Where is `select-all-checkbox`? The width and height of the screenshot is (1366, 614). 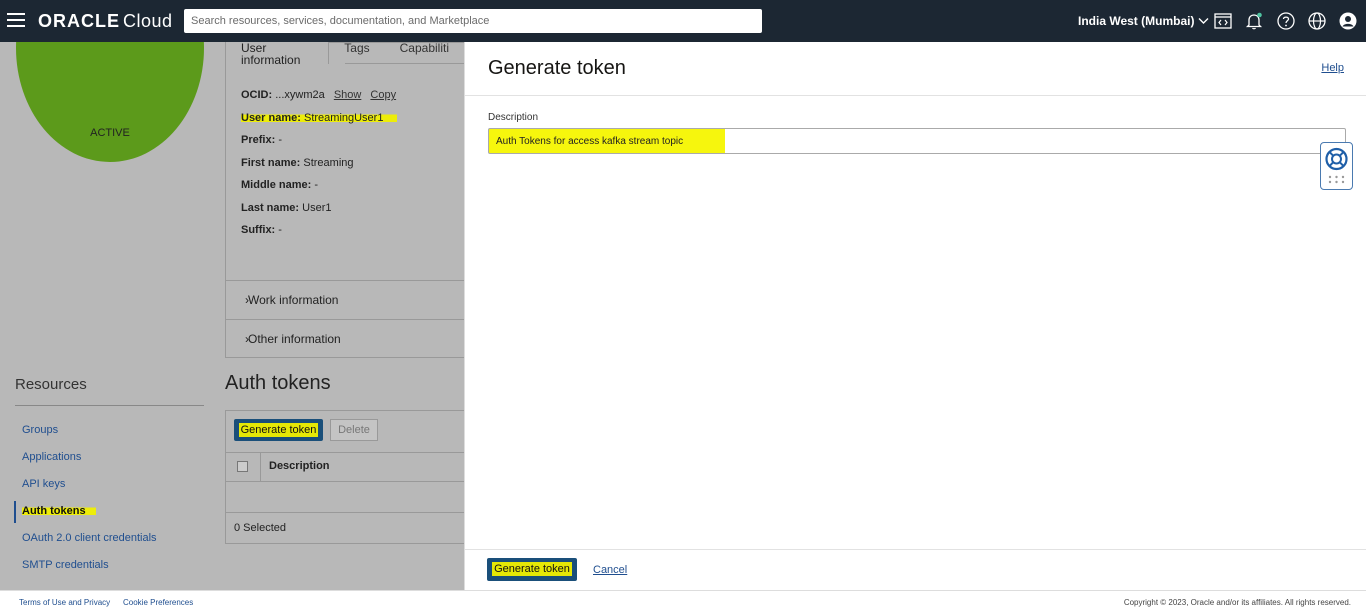 select-all-checkbox is located at coordinates (242, 466).